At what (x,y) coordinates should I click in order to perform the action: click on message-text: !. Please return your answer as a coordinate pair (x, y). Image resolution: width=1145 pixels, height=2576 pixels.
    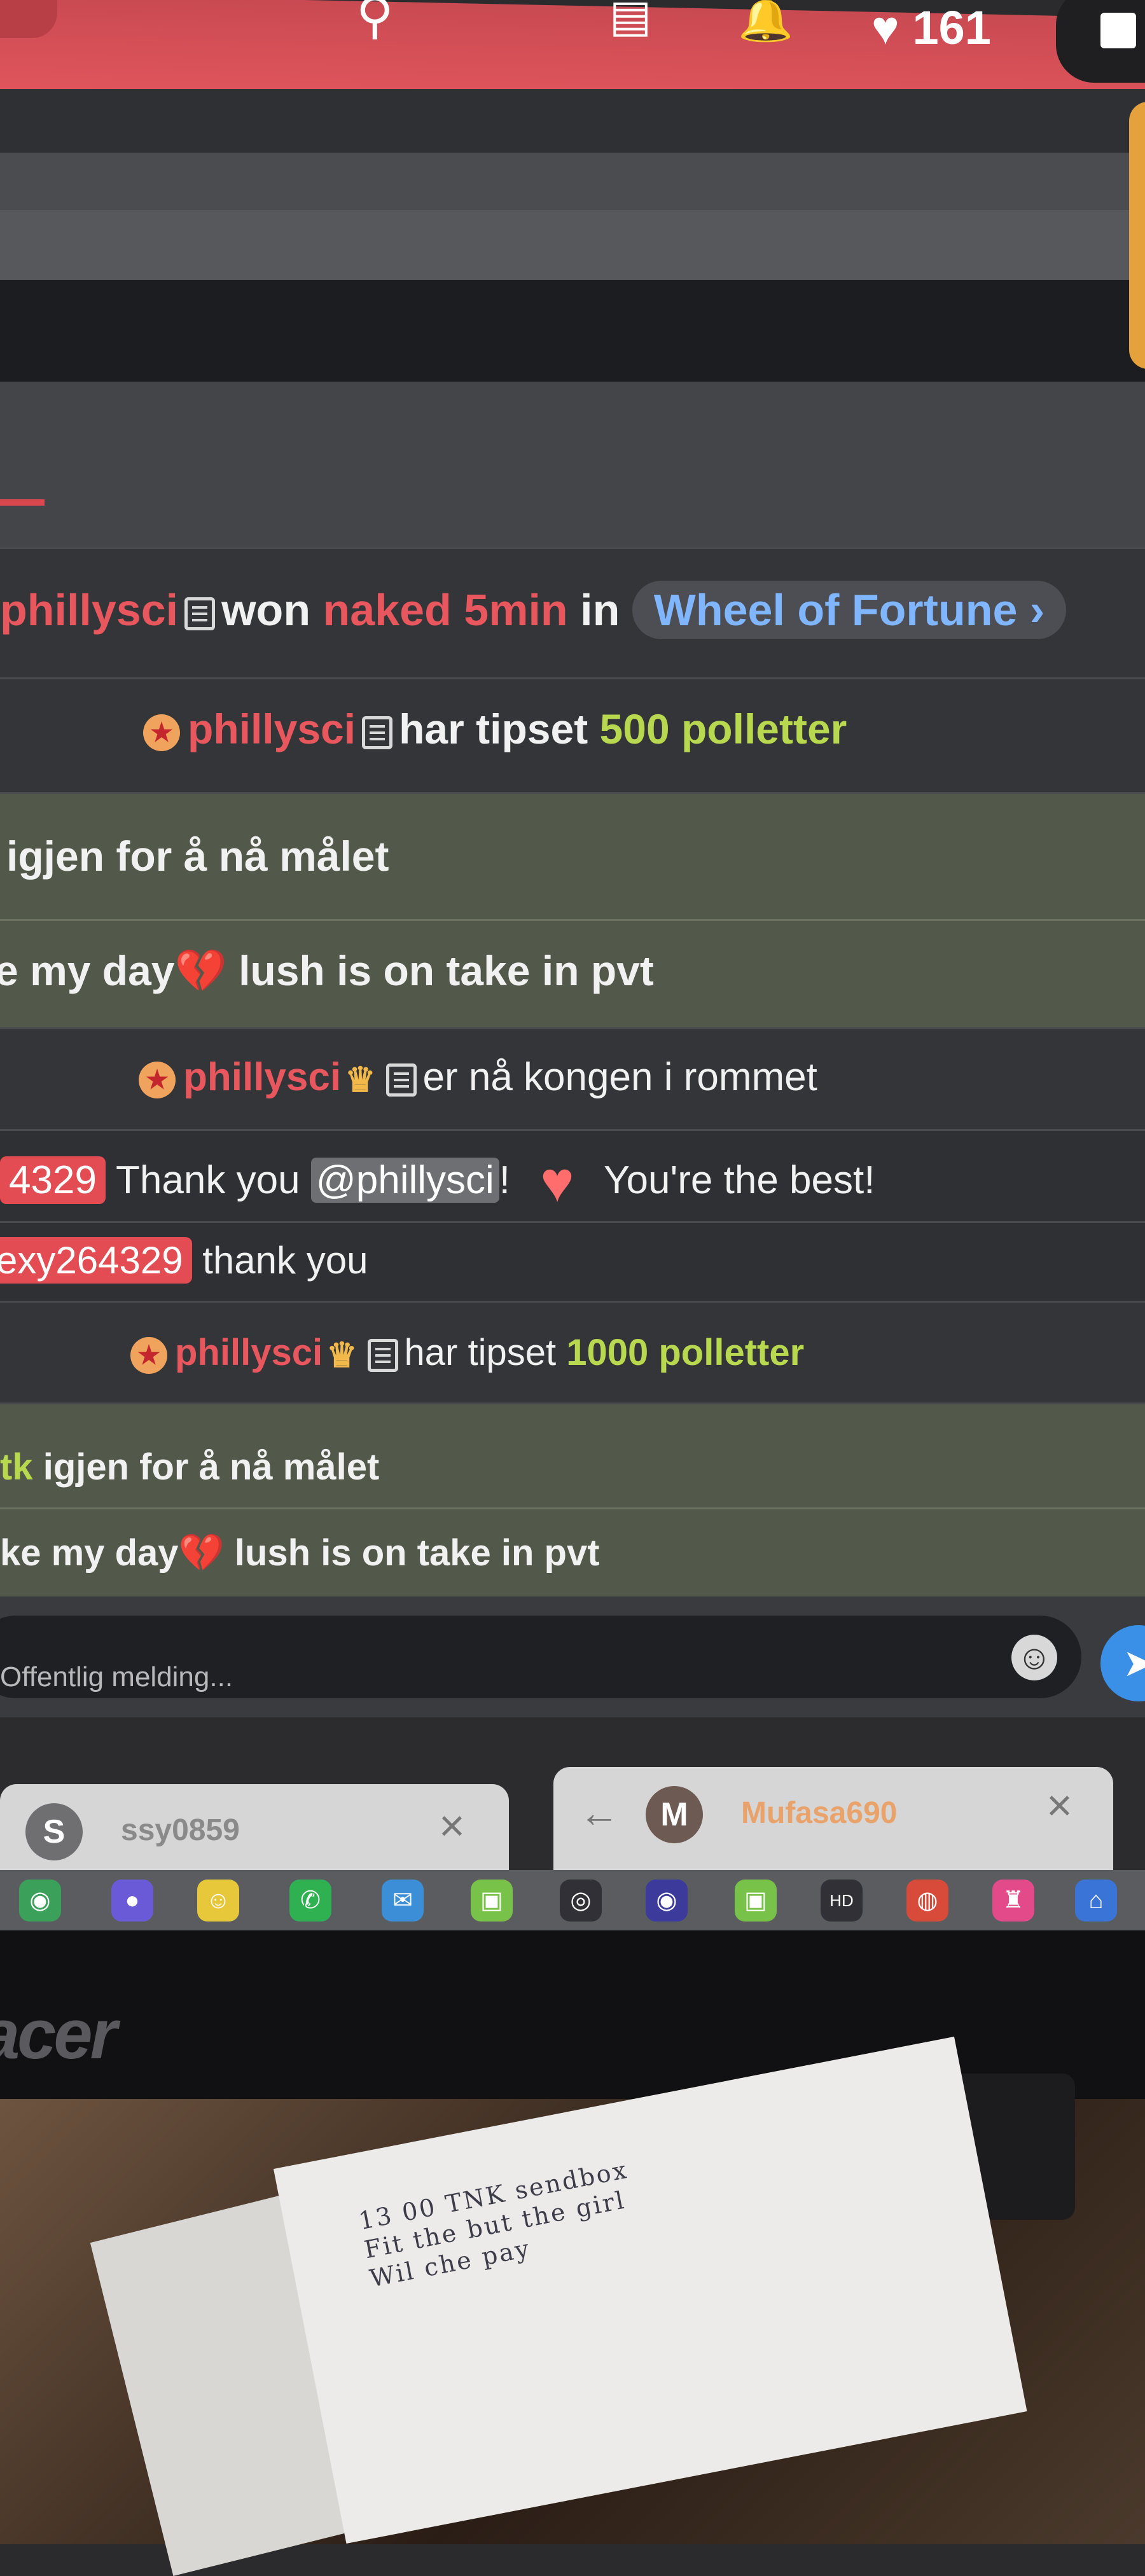
    Looking at the image, I should click on (505, 1180).